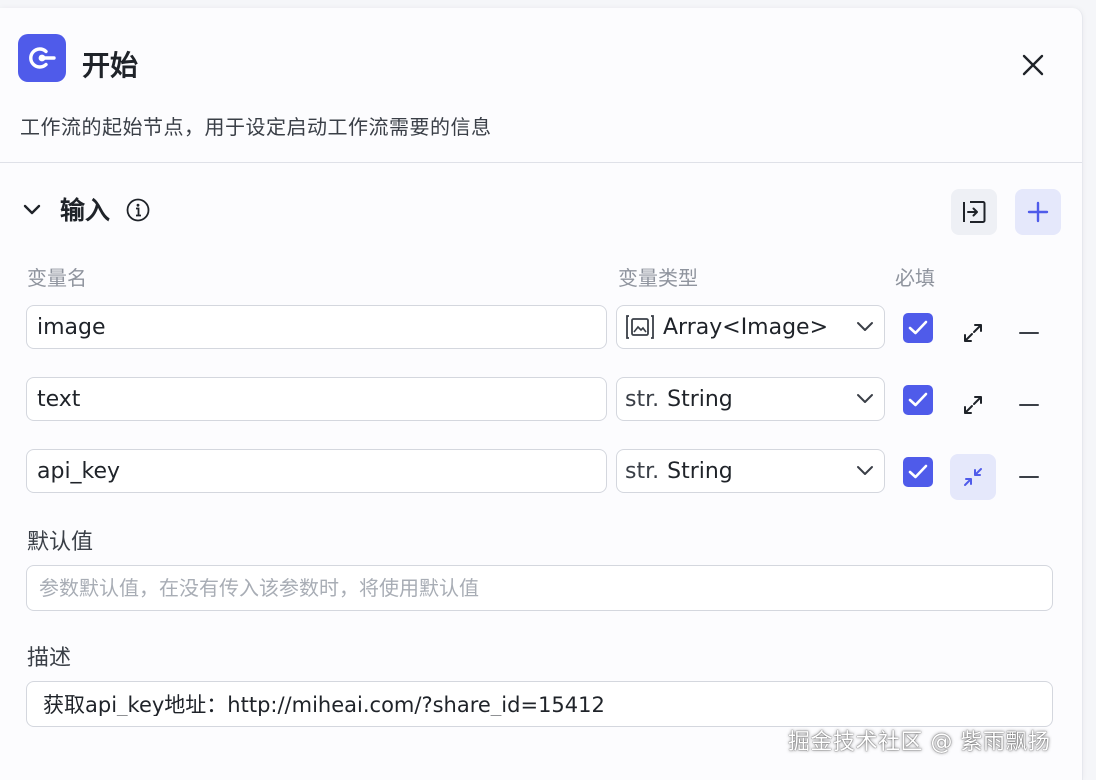  What do you see at coordinates (110, 65) in the screenshot?
I see `panel-title: 开始` at bounding box center [110, 65].